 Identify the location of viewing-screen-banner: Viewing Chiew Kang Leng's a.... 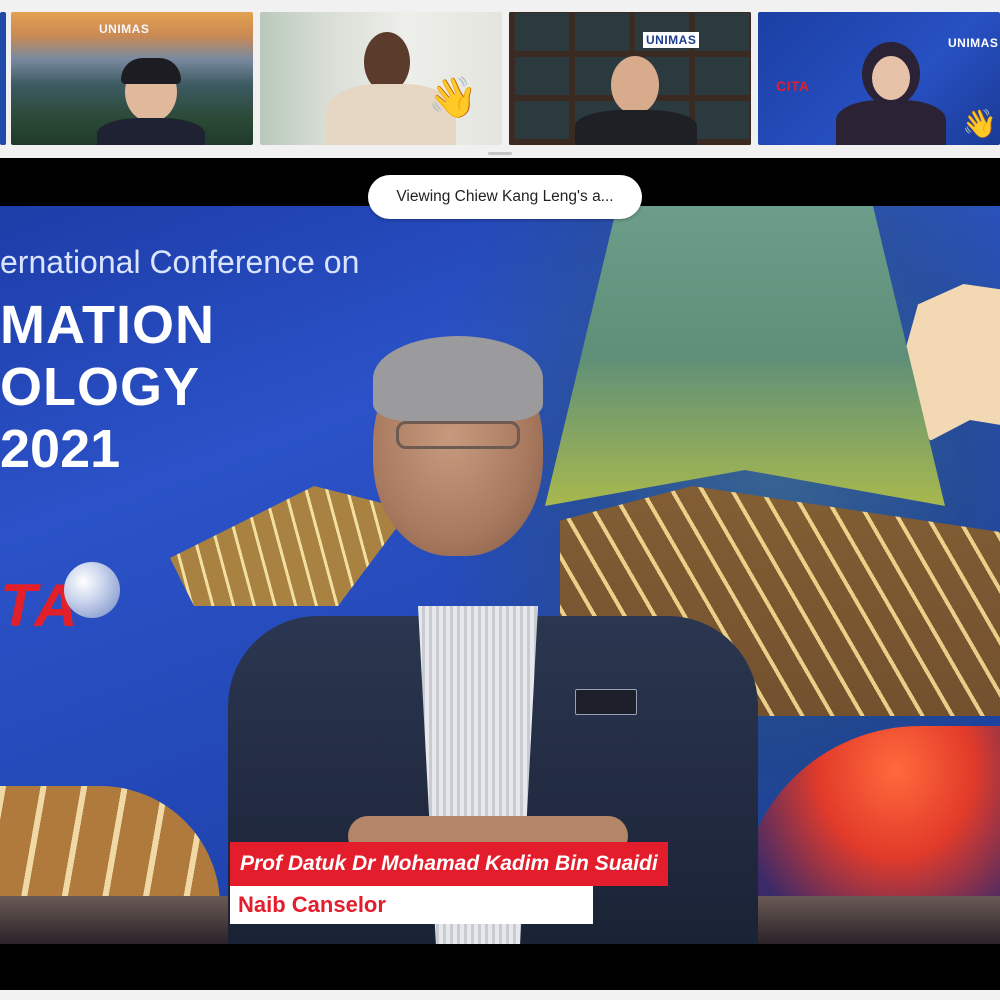
(505, 197).